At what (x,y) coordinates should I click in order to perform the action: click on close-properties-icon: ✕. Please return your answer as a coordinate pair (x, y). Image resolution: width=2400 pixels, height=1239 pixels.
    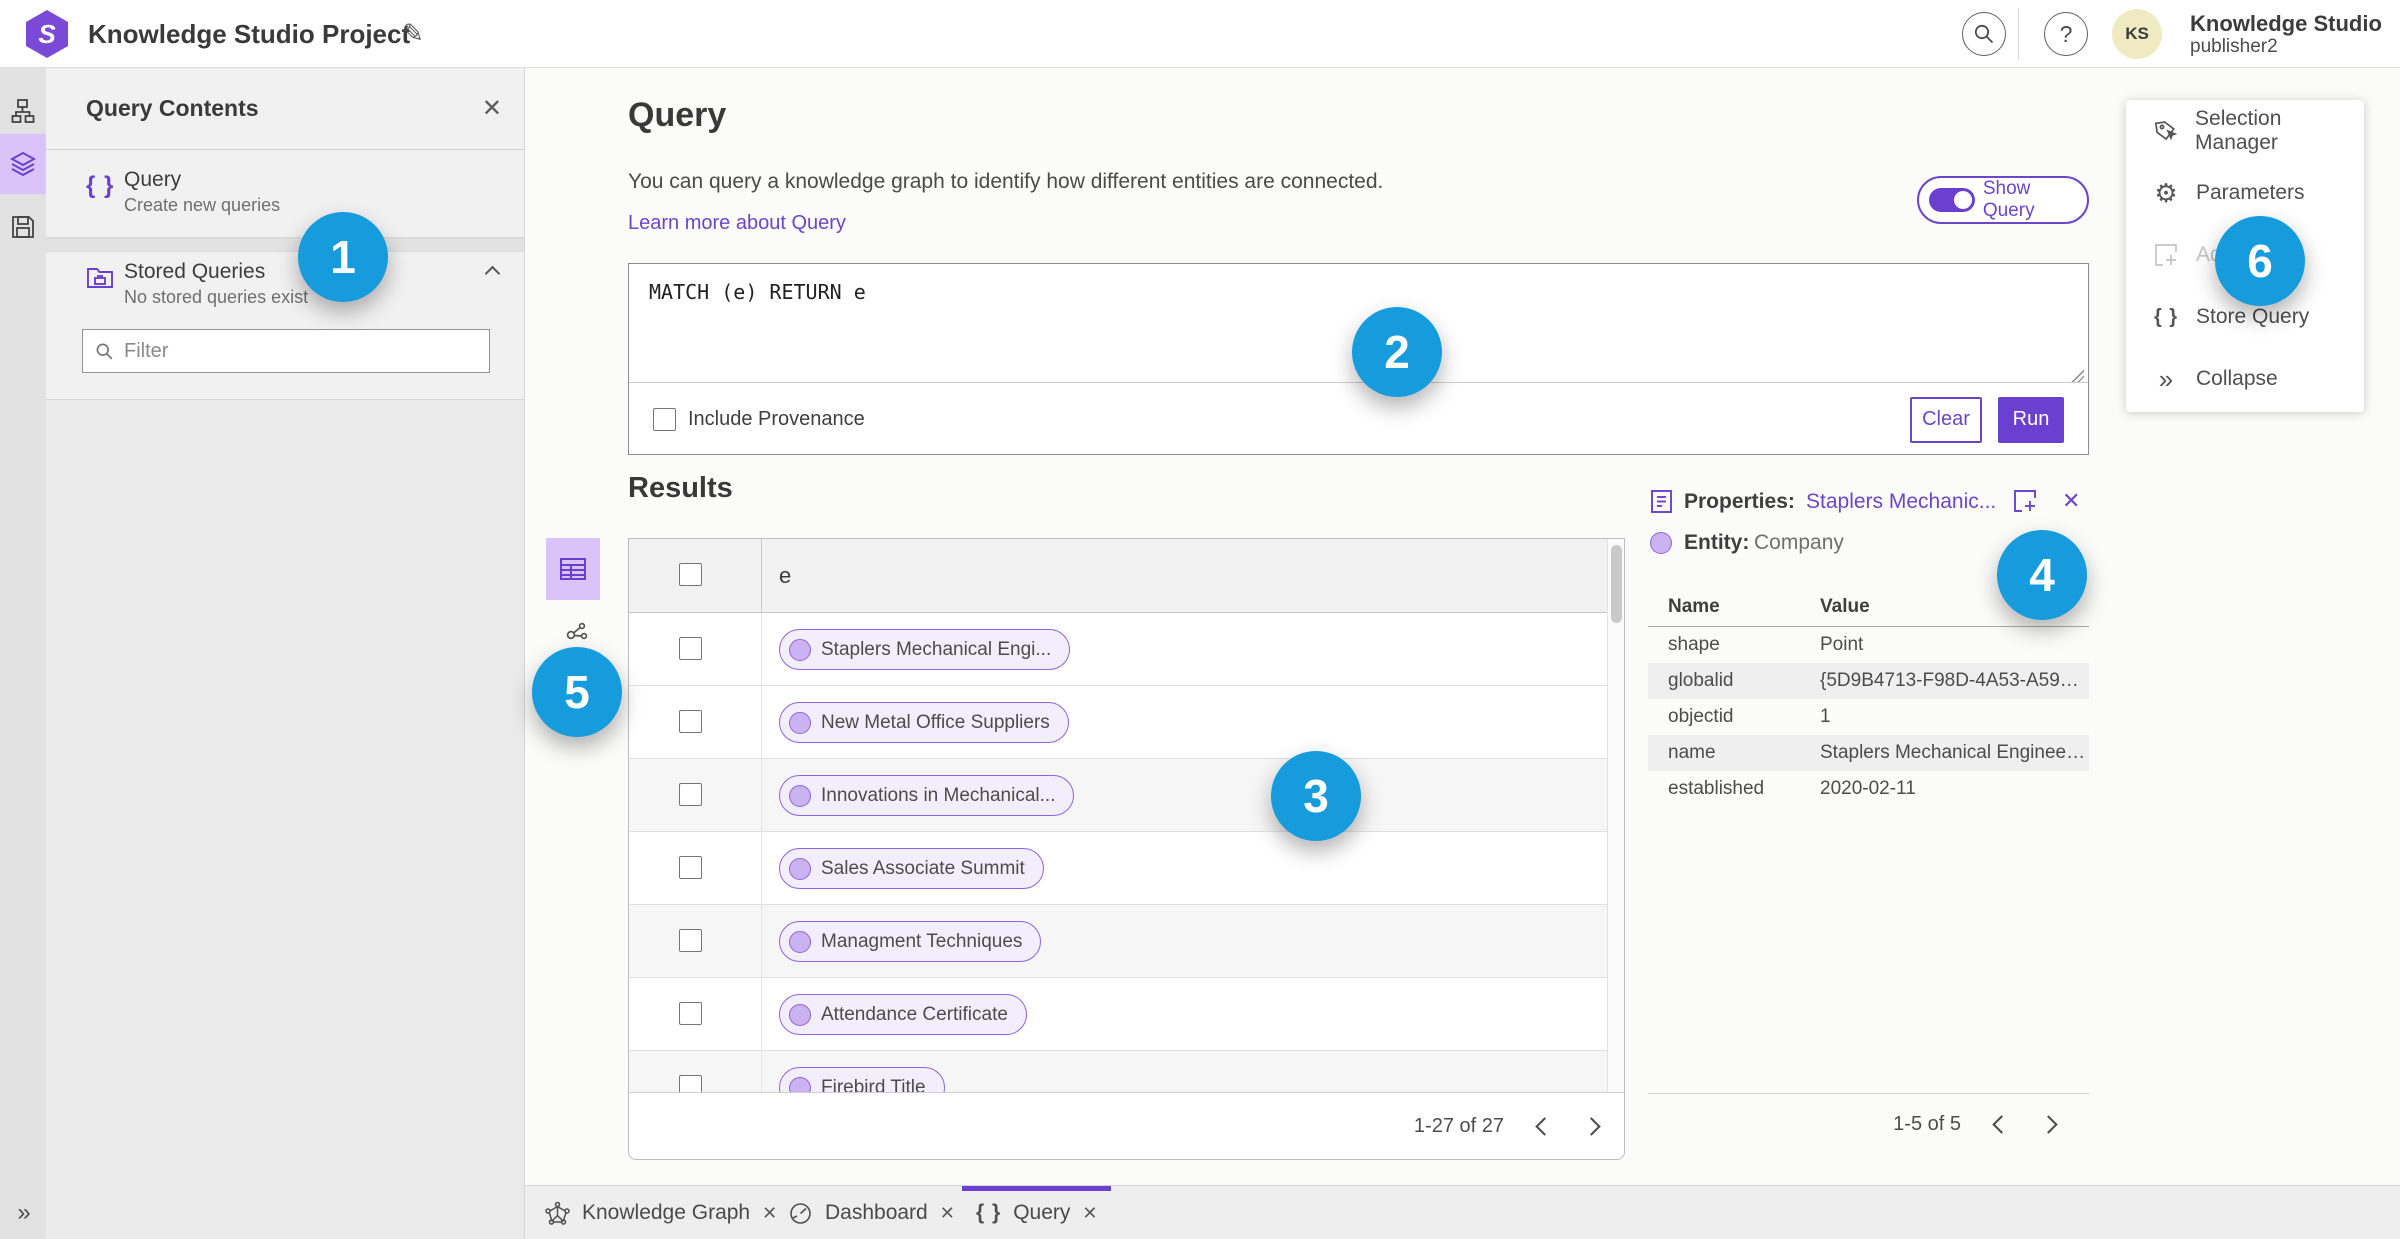
    Looking at the image, I should click on (2071, 501).